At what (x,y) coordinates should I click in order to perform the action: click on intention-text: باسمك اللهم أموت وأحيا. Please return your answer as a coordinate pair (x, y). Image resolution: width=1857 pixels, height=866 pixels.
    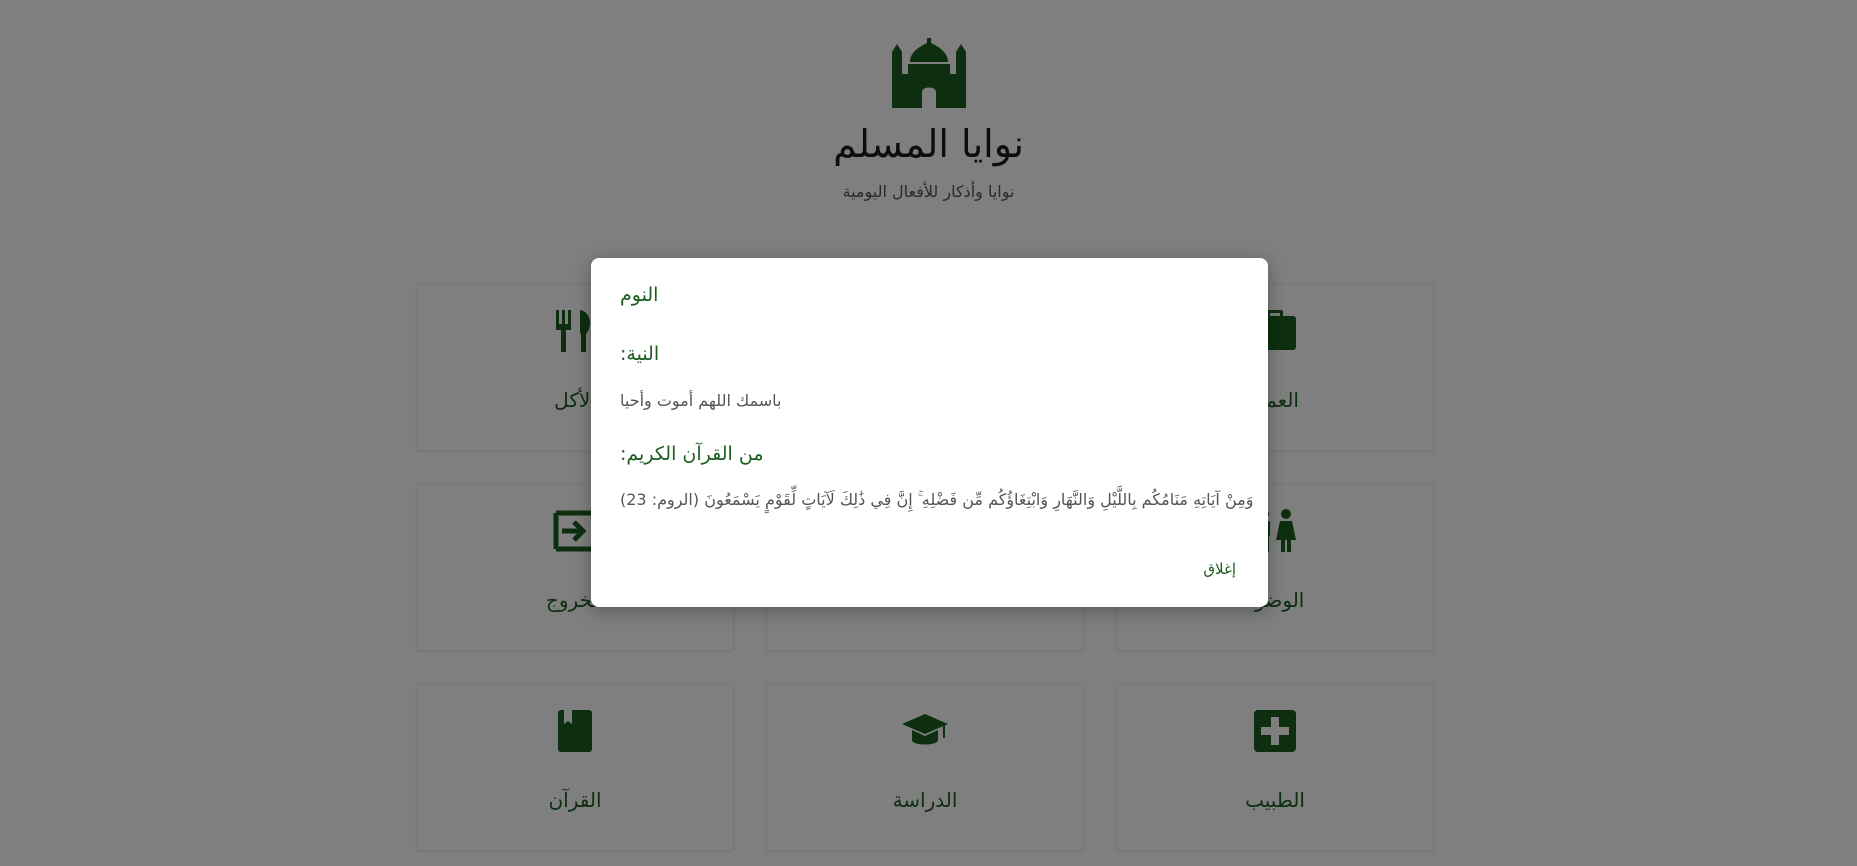
    Looking at the image, I should click on (701, 400).